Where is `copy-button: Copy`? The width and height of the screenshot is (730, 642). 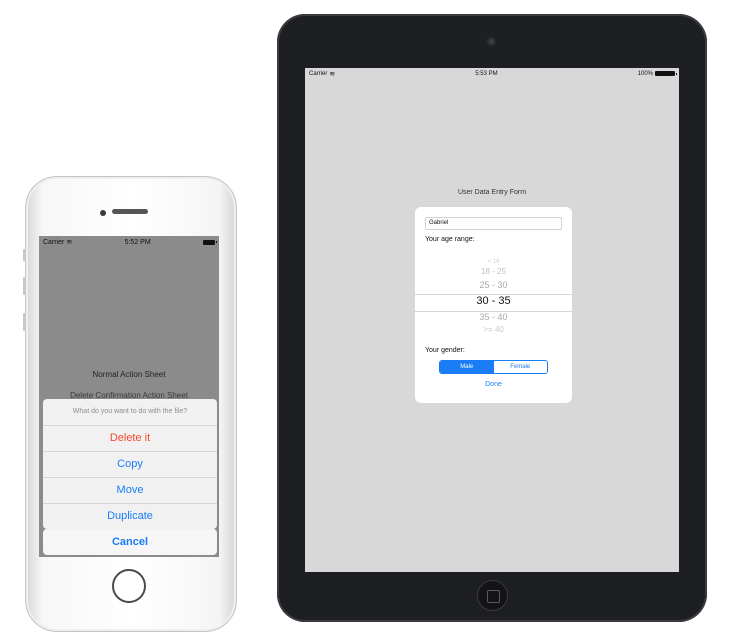 copy-button: Copy is located at coordinates (130, 465).